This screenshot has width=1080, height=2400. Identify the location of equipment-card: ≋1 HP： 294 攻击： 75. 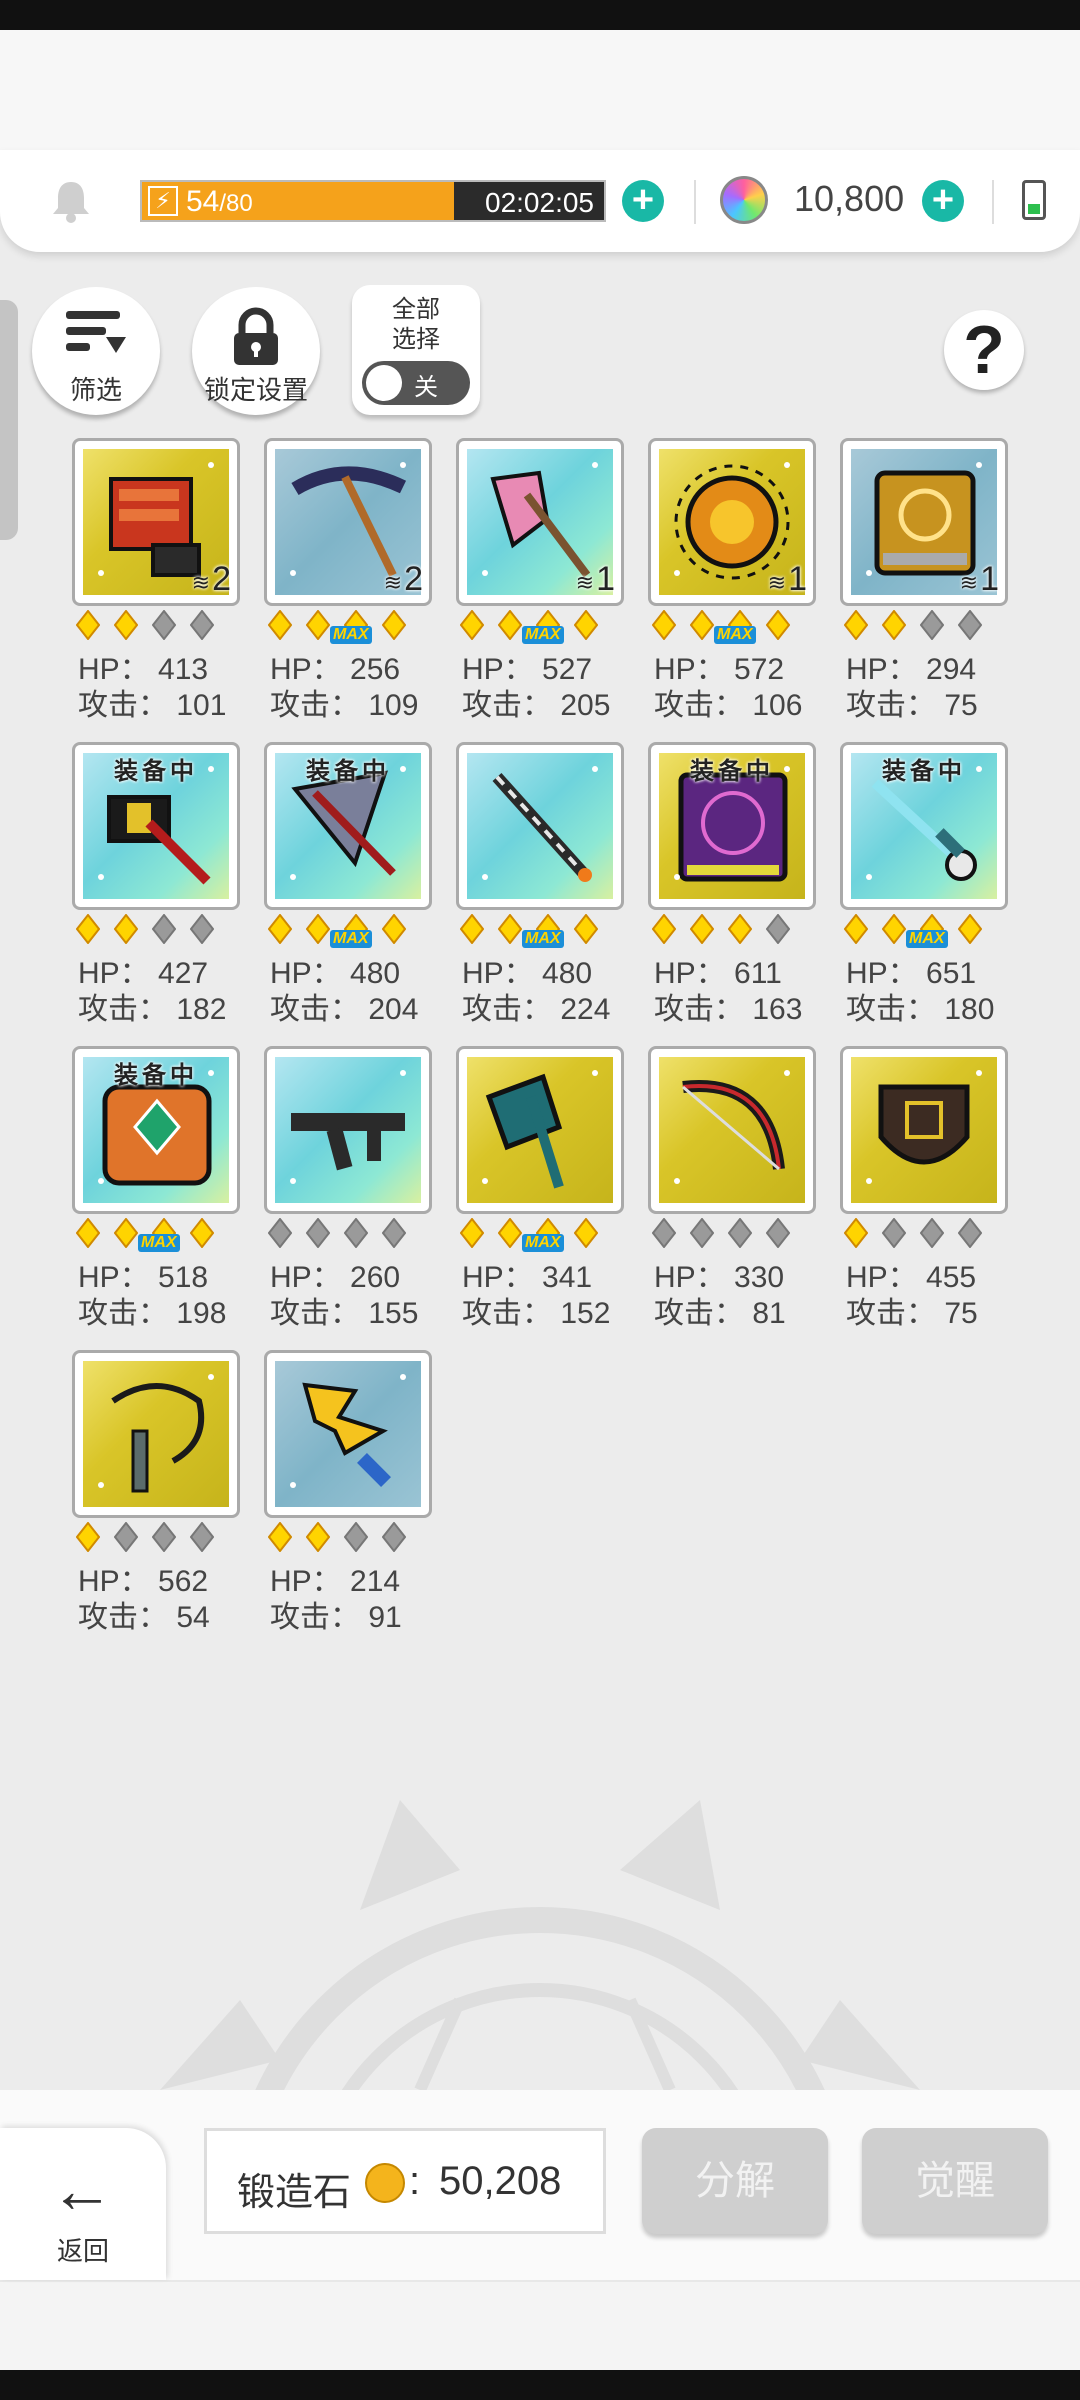
(924, 588).